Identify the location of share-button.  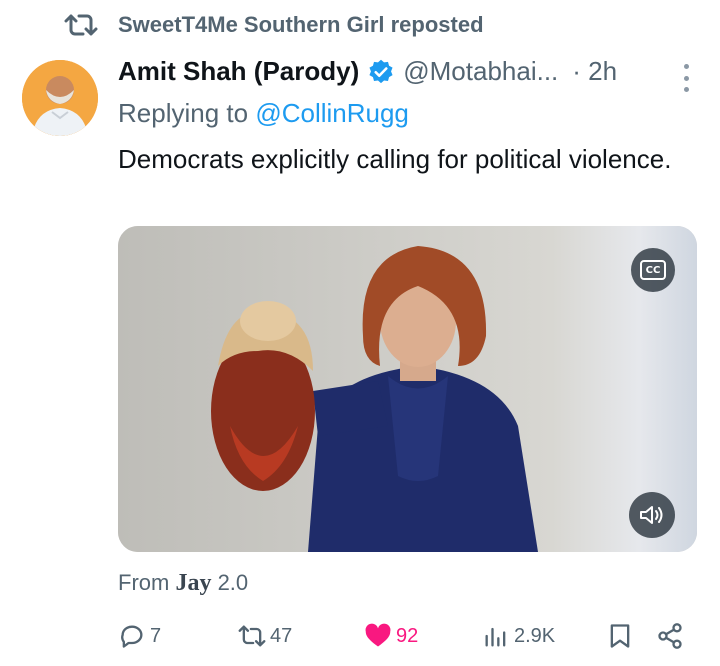
(670, 636).